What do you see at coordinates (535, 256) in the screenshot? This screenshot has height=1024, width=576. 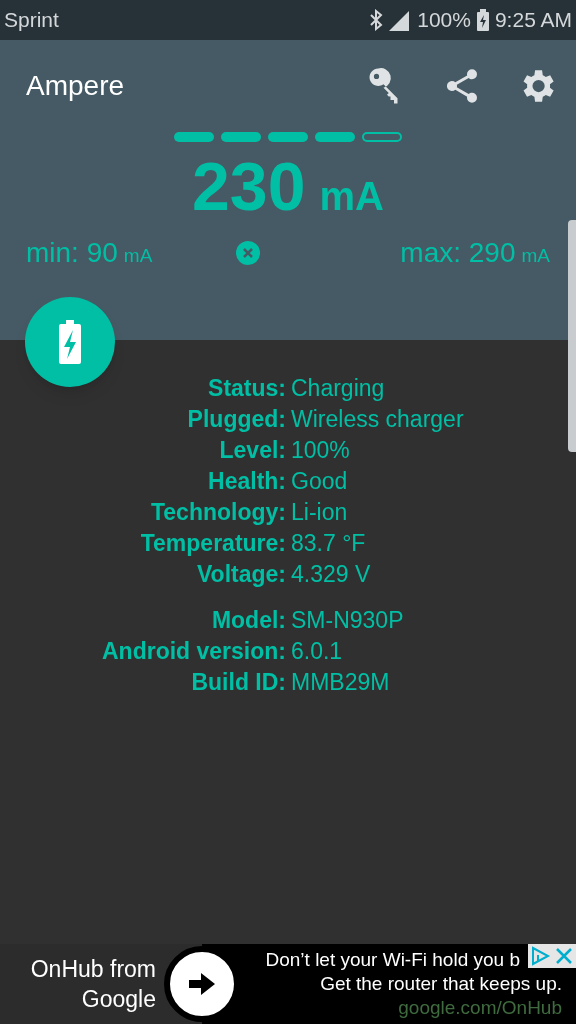 I see `max-unit: mA` at bounding box center [535, 256].